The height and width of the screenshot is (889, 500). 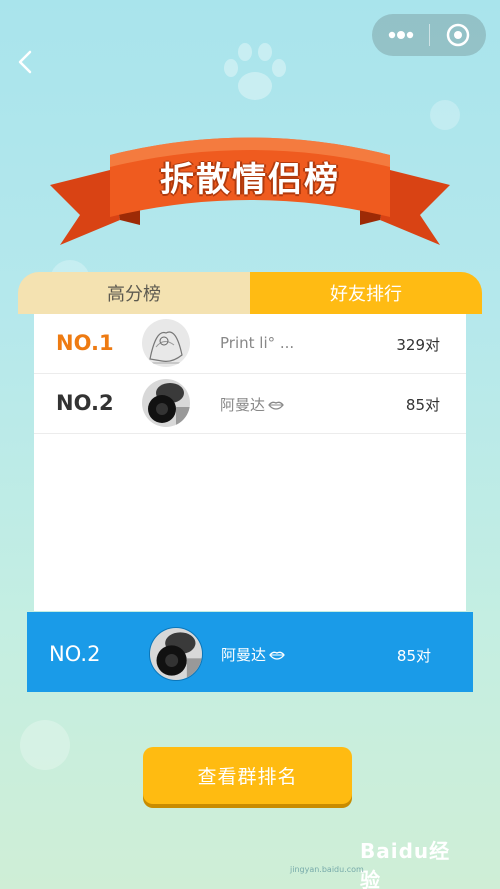 I want to click on rank-number: NO.2, so click(x=85, y=403).